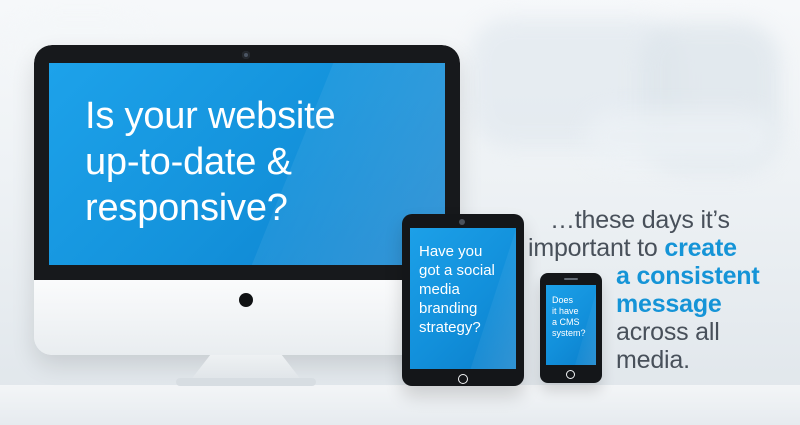  Describe the element at coordinates (653, 360) in the screenshot. I see `message-line-6: media.` at that location.